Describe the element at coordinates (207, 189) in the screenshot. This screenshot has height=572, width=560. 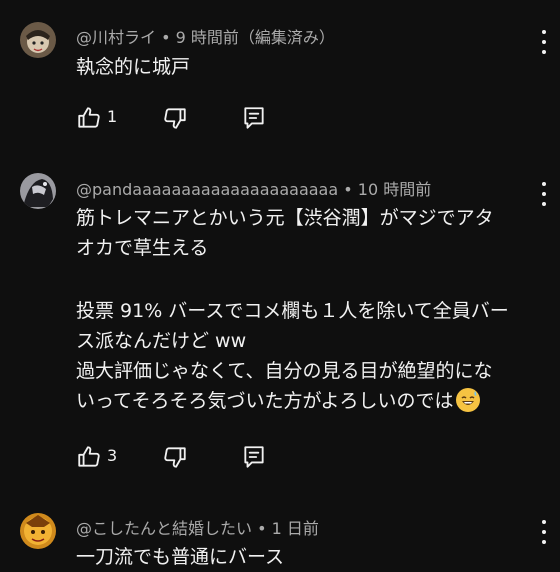
I see `comment-author: @pandaaaaaaaaaaaaaaaaaaaaa` at that location.